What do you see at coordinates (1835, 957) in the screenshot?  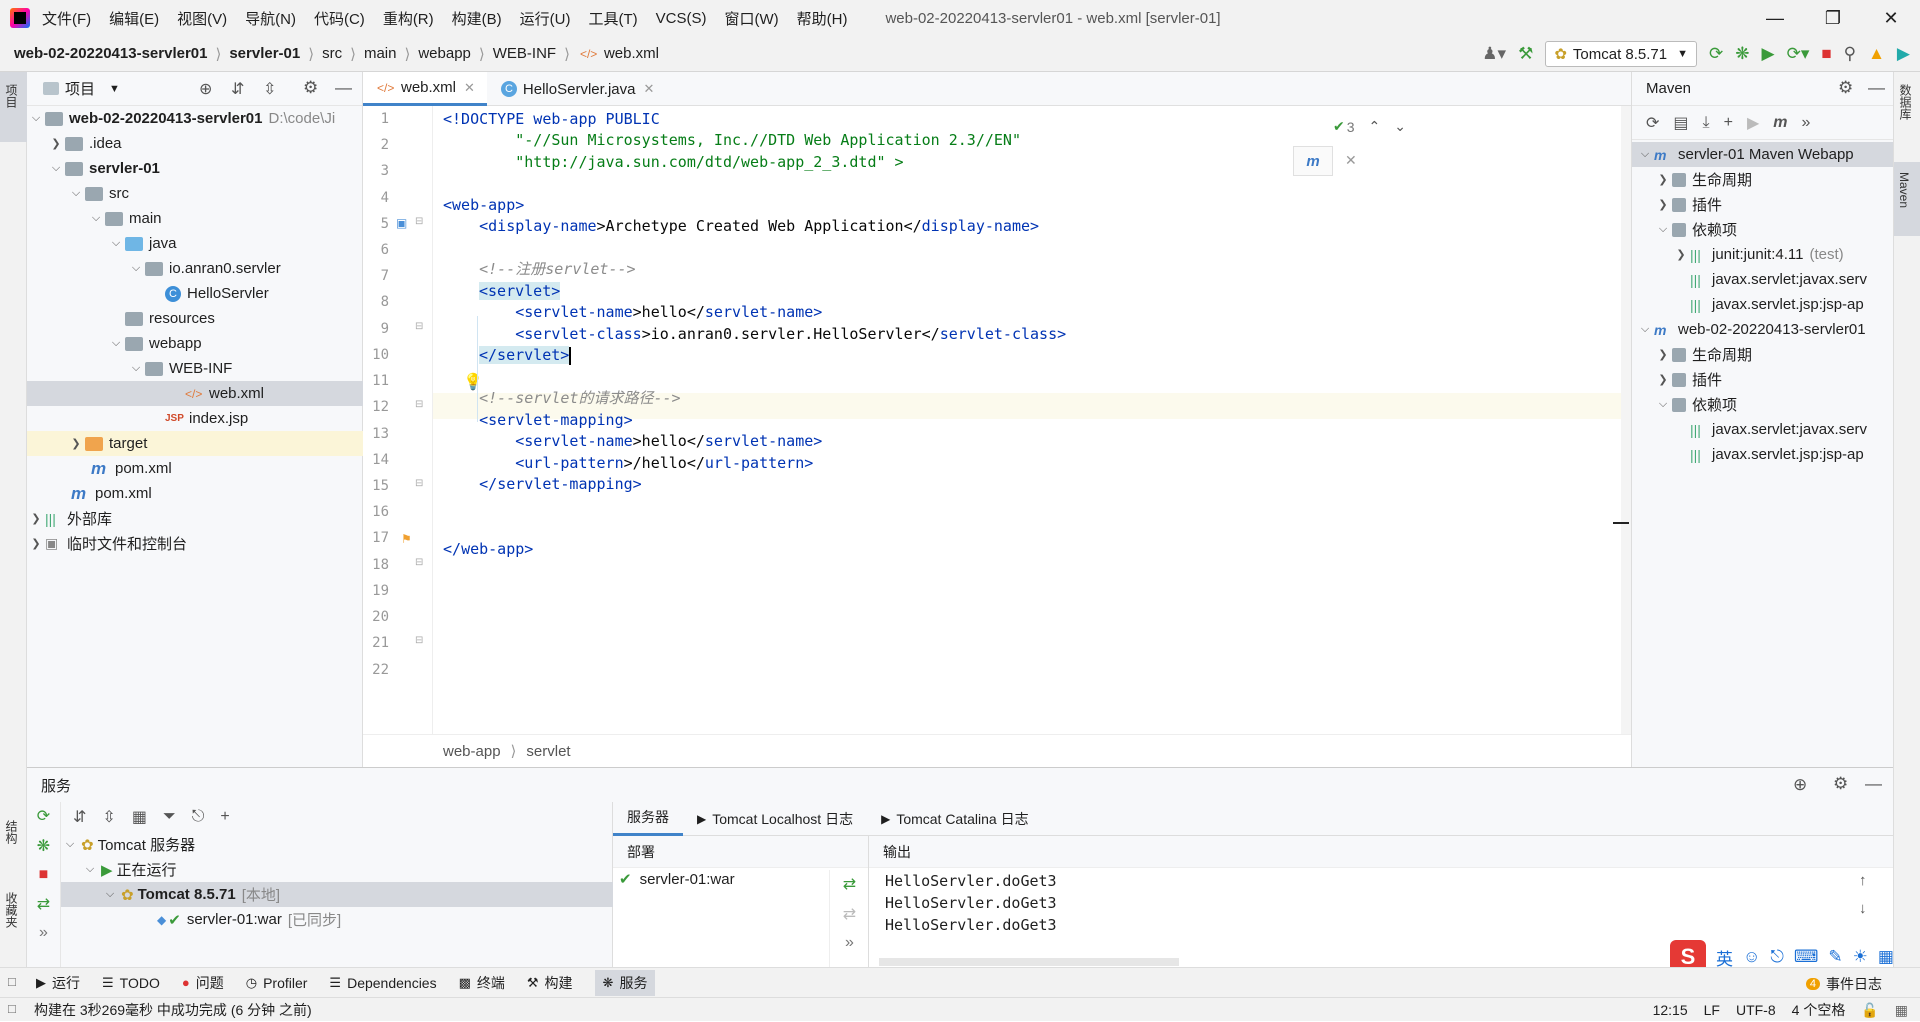 I see `pen-icon: ✎` at bounding box center [1835, 957].